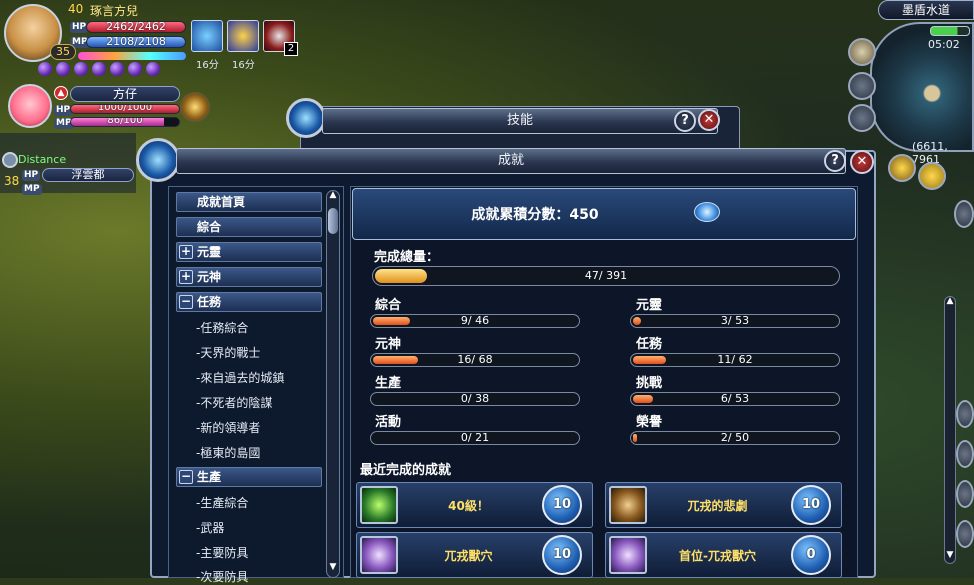 This screenshot has width=974, height=585. I want to click on nav-spirit: + 元靈, so click(249, 252).